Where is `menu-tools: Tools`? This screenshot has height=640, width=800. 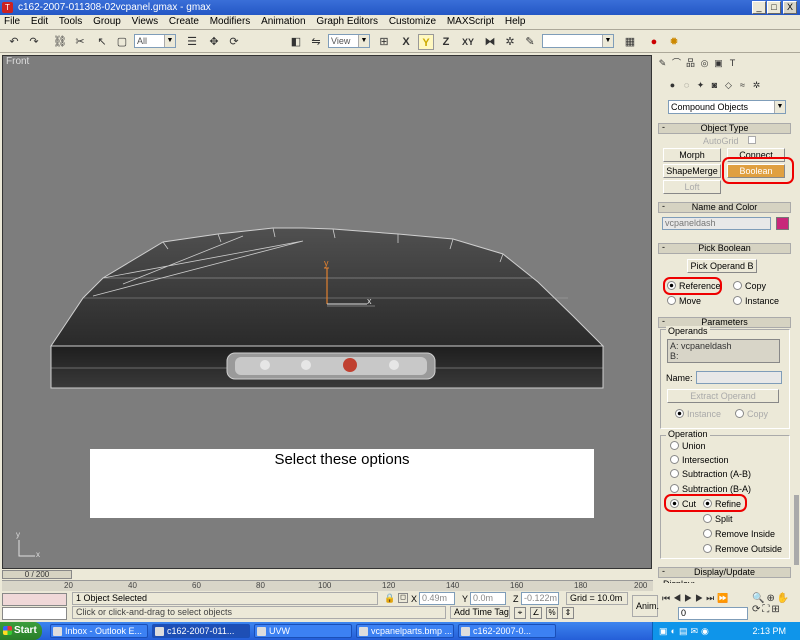
menu-tools: Tools is located at coordinates (70, 22).